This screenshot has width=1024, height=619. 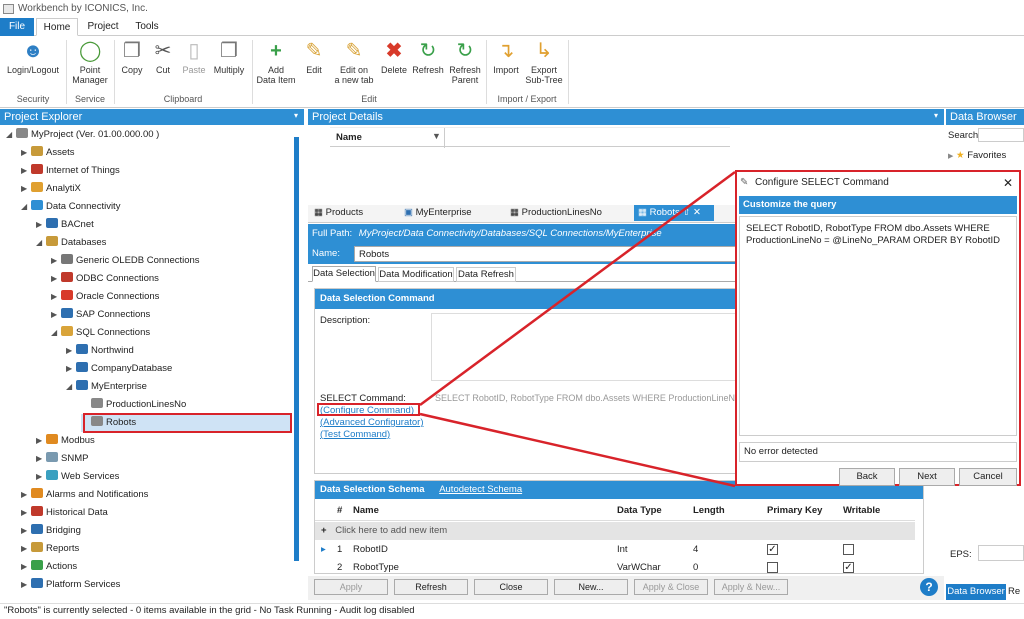 What do you see at coordinates (988, 477) in the screenshot?
I see `cancel-button: Cancel` at bounding box center [988, 477].